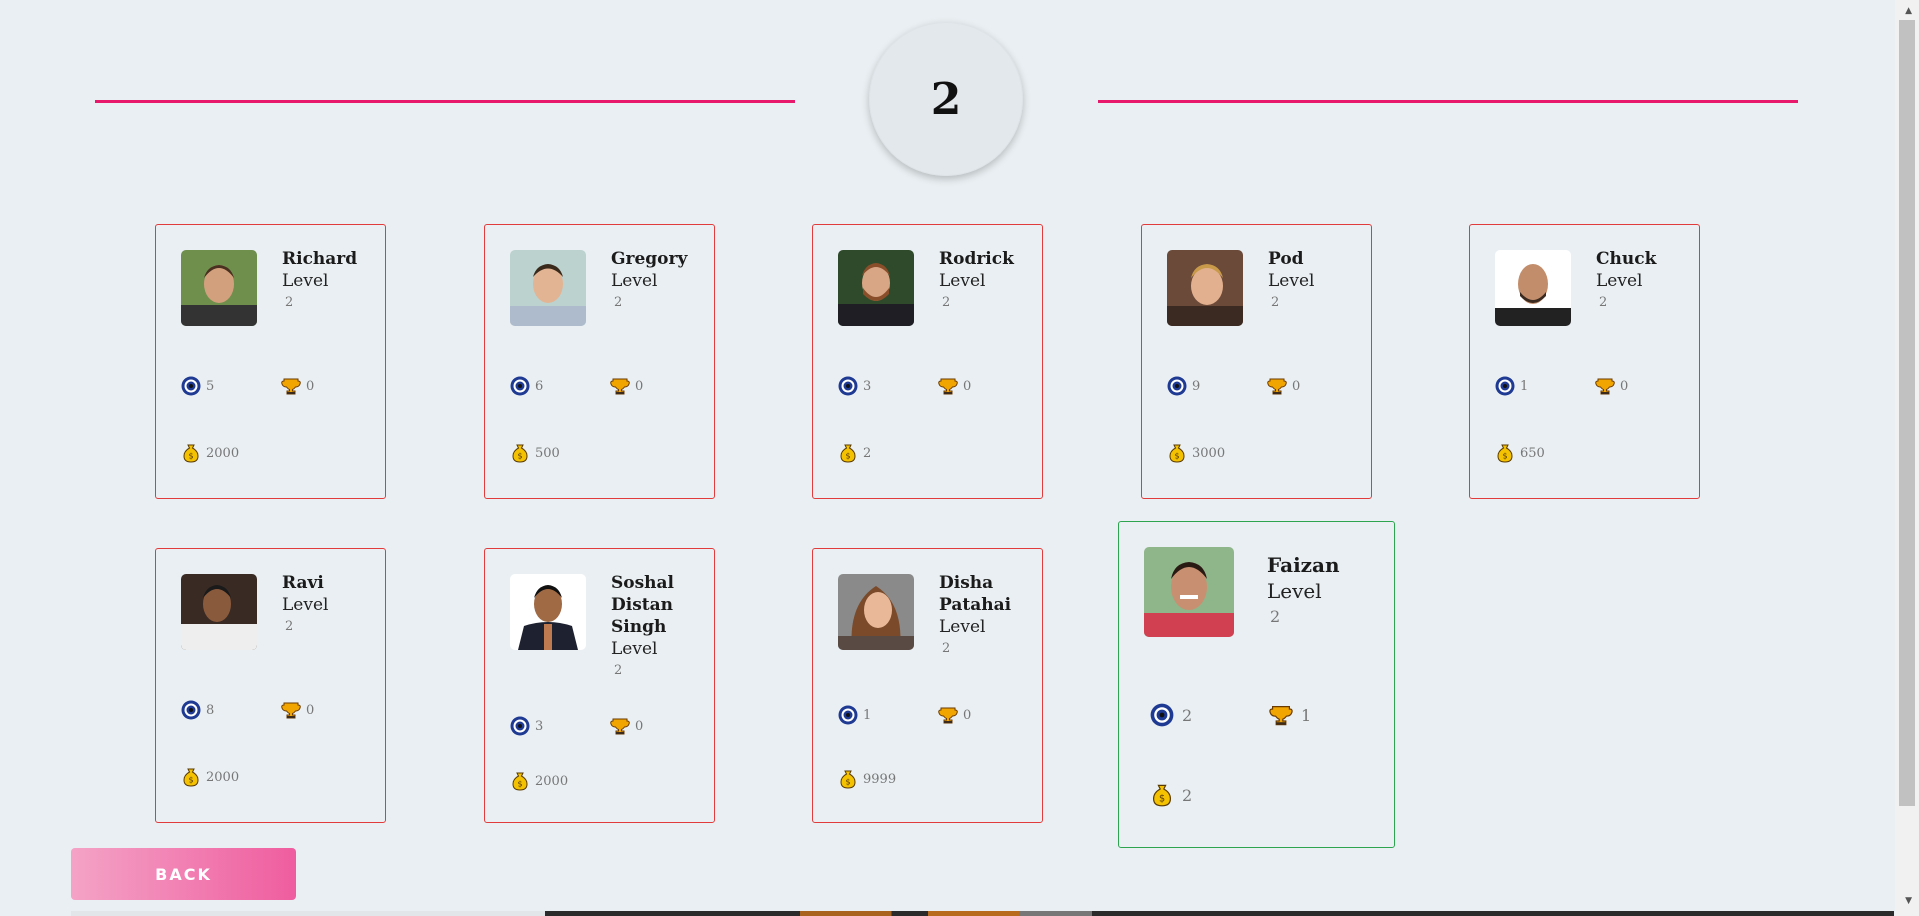 The image size is (1919, 916). Describe the element at coordinates (197, 386) in the screenshot. I see `target-stat: 5` at that location.